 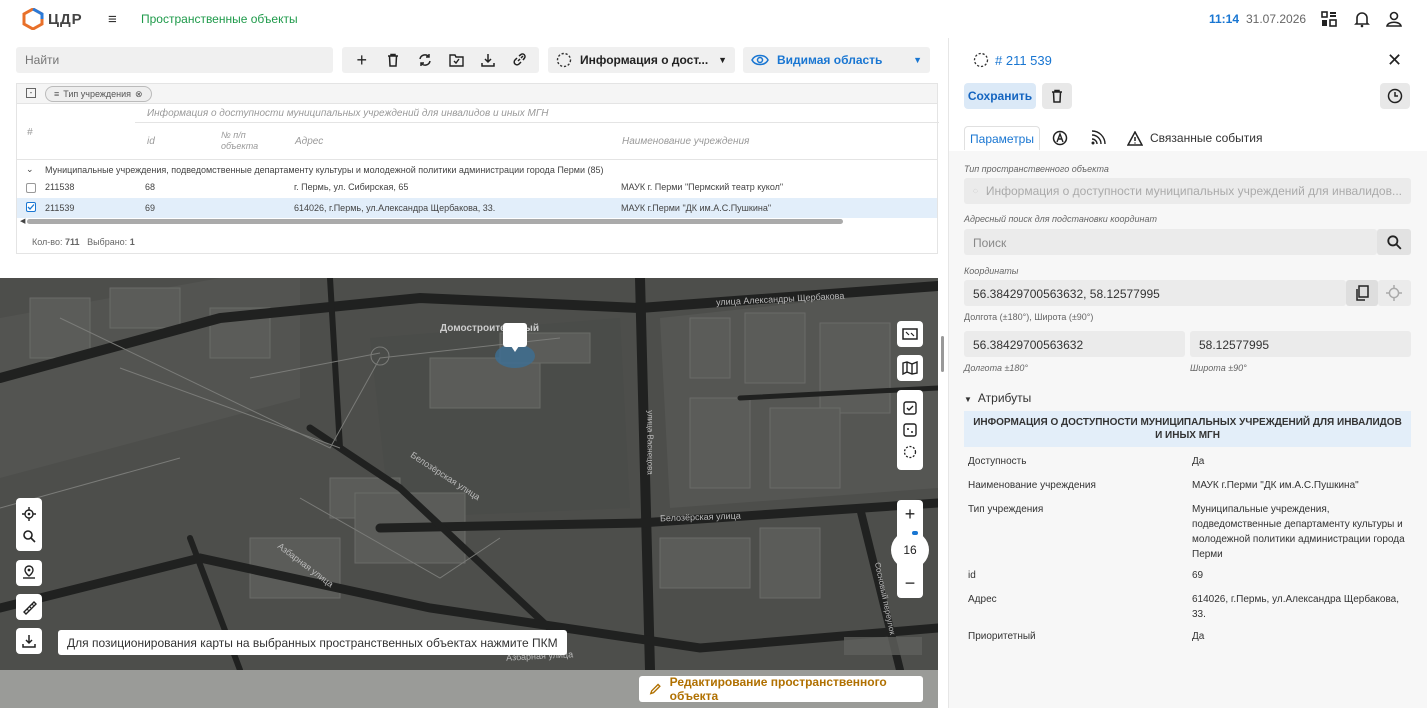 What do you see at coordinates (22, 221) in the screenshot?
I see `scroll-left-icon: ◀` at bounding box center [22, 221].